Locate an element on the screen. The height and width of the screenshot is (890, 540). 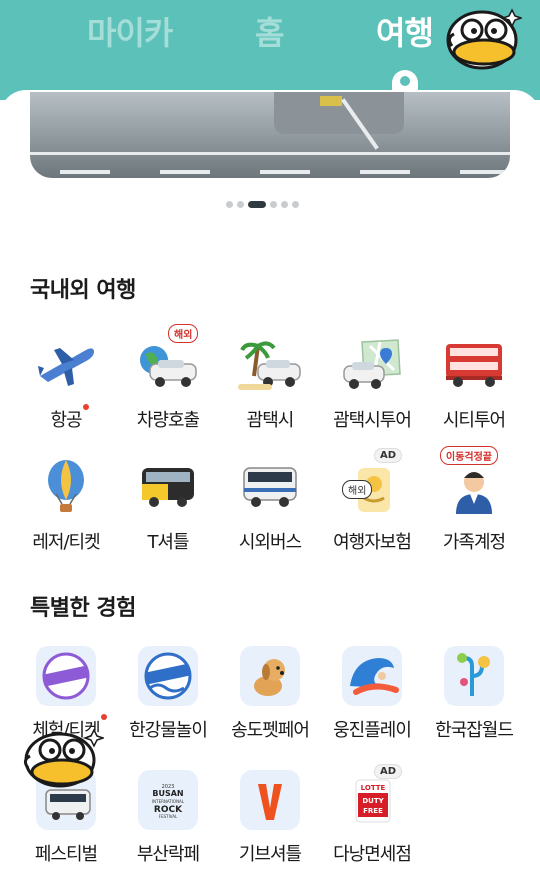
menu-item-guam-taxi-tour: 괌택시투어 is located at coordinates (372, 384).